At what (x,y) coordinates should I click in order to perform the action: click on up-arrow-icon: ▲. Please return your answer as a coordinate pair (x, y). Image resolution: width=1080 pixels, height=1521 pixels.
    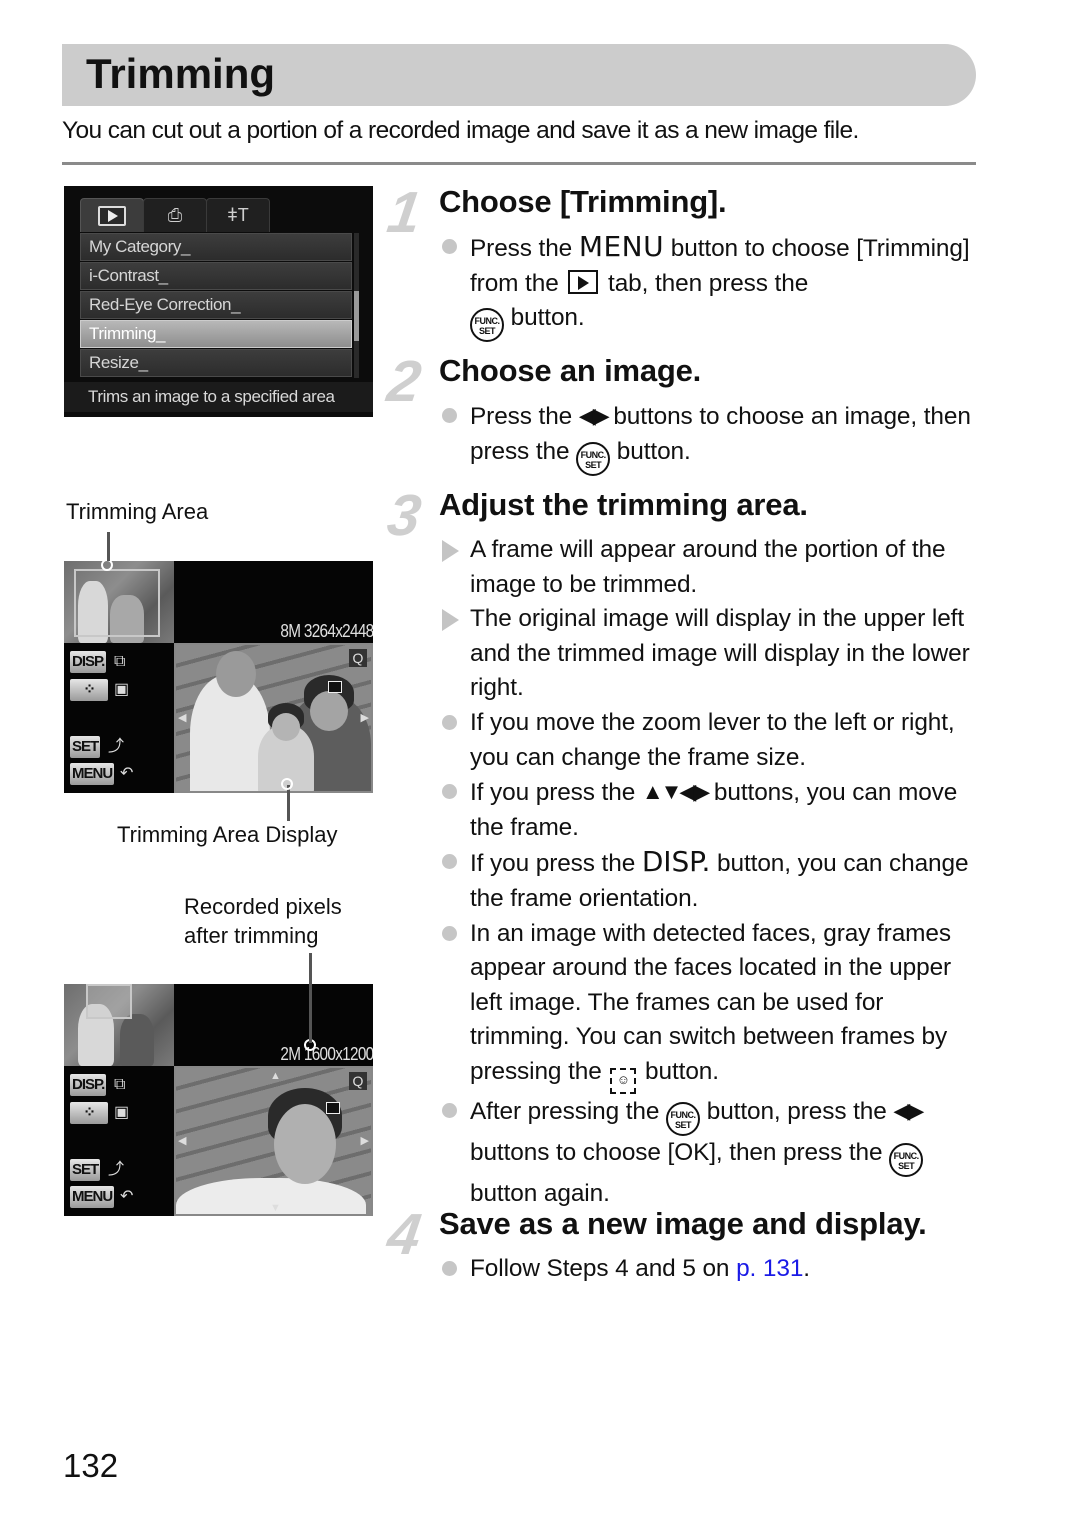
    Looking at the image, I should click on (275, 1076).